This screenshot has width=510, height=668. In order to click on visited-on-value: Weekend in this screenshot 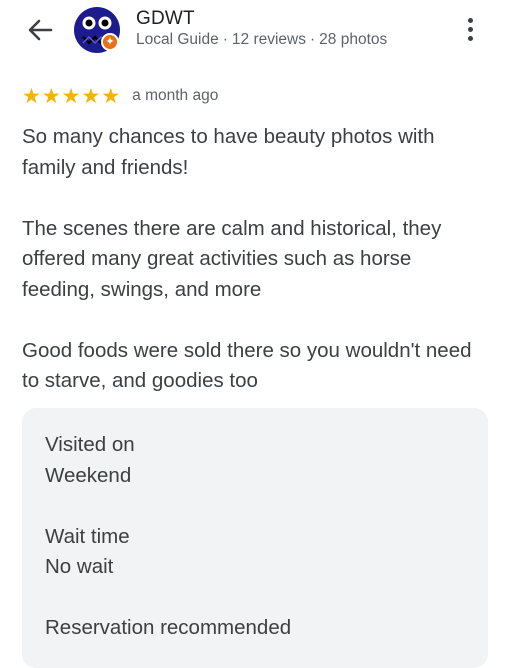, I will do `click(88, 475)`.